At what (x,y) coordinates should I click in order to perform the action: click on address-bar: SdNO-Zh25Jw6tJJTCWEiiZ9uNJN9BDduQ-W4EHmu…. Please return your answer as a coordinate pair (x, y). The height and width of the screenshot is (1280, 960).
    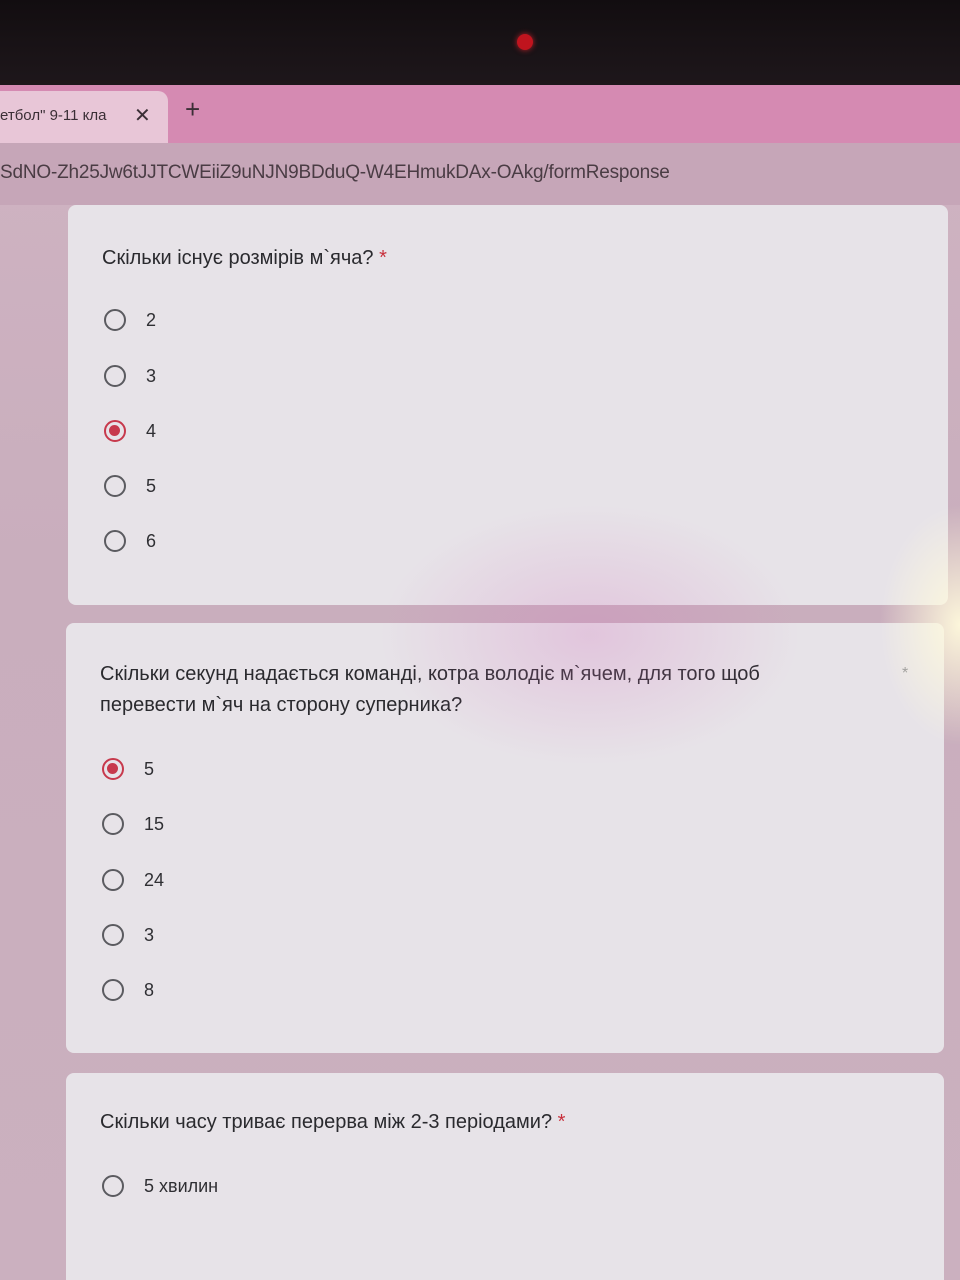
    Looking at the image, I should click on (480, 174).